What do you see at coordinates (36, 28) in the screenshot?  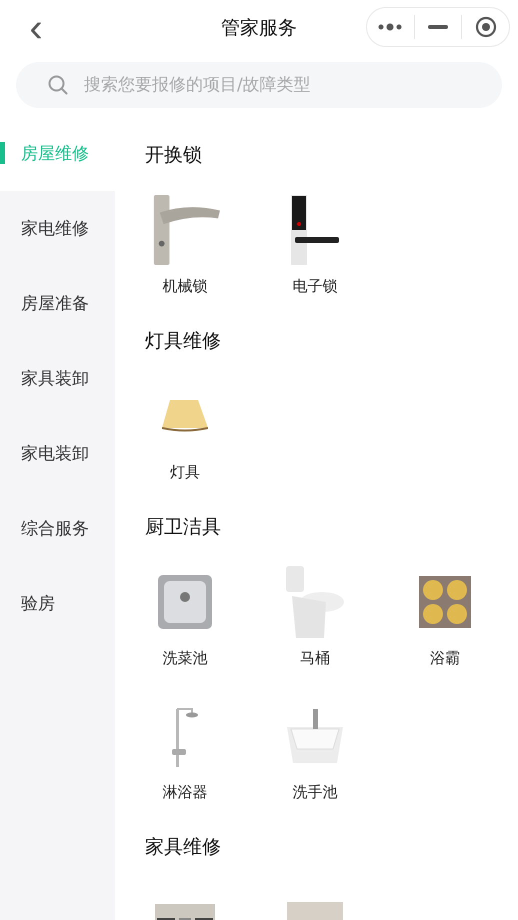 I see `back-button: ‹` at bounding box center [36, 28].